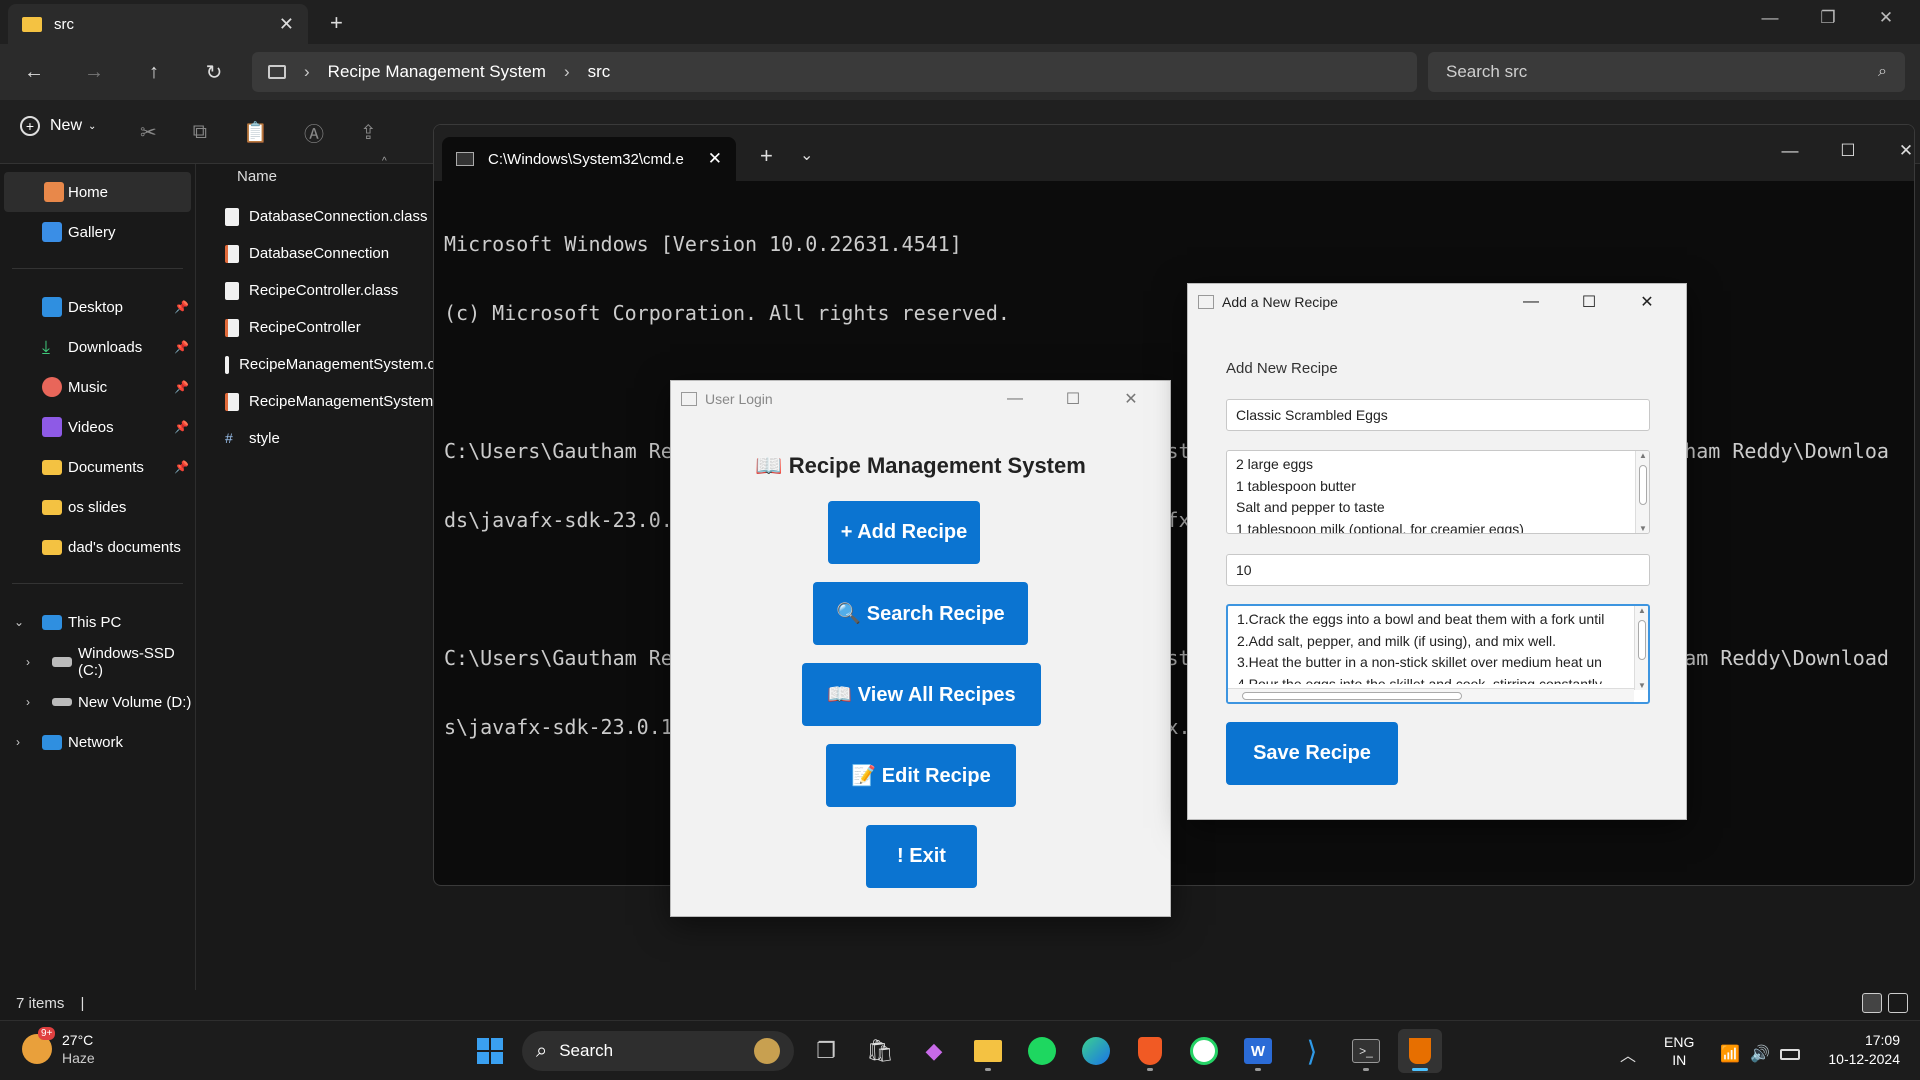 Image resolution: width=1920 pixels, height=1080 pixels. Describe the element at coordinates (34, 72) in the screenshot. I see `back-arrow-icon: ←` at that location.